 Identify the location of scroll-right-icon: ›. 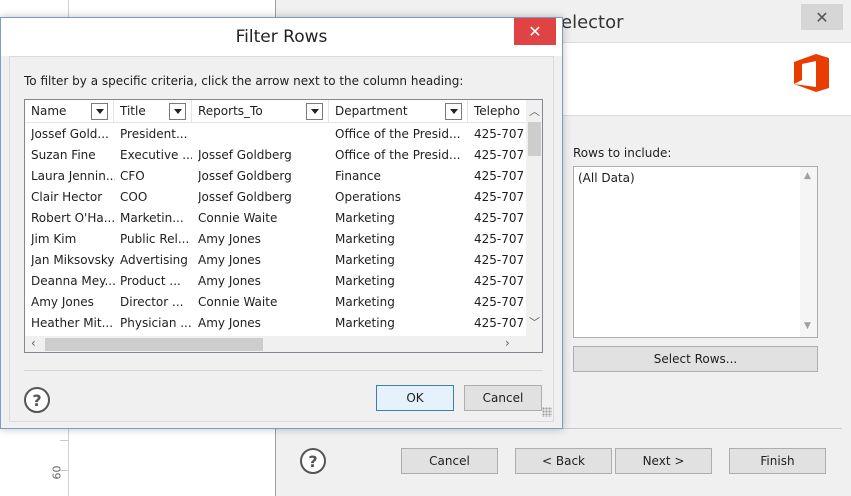
(507, 343).